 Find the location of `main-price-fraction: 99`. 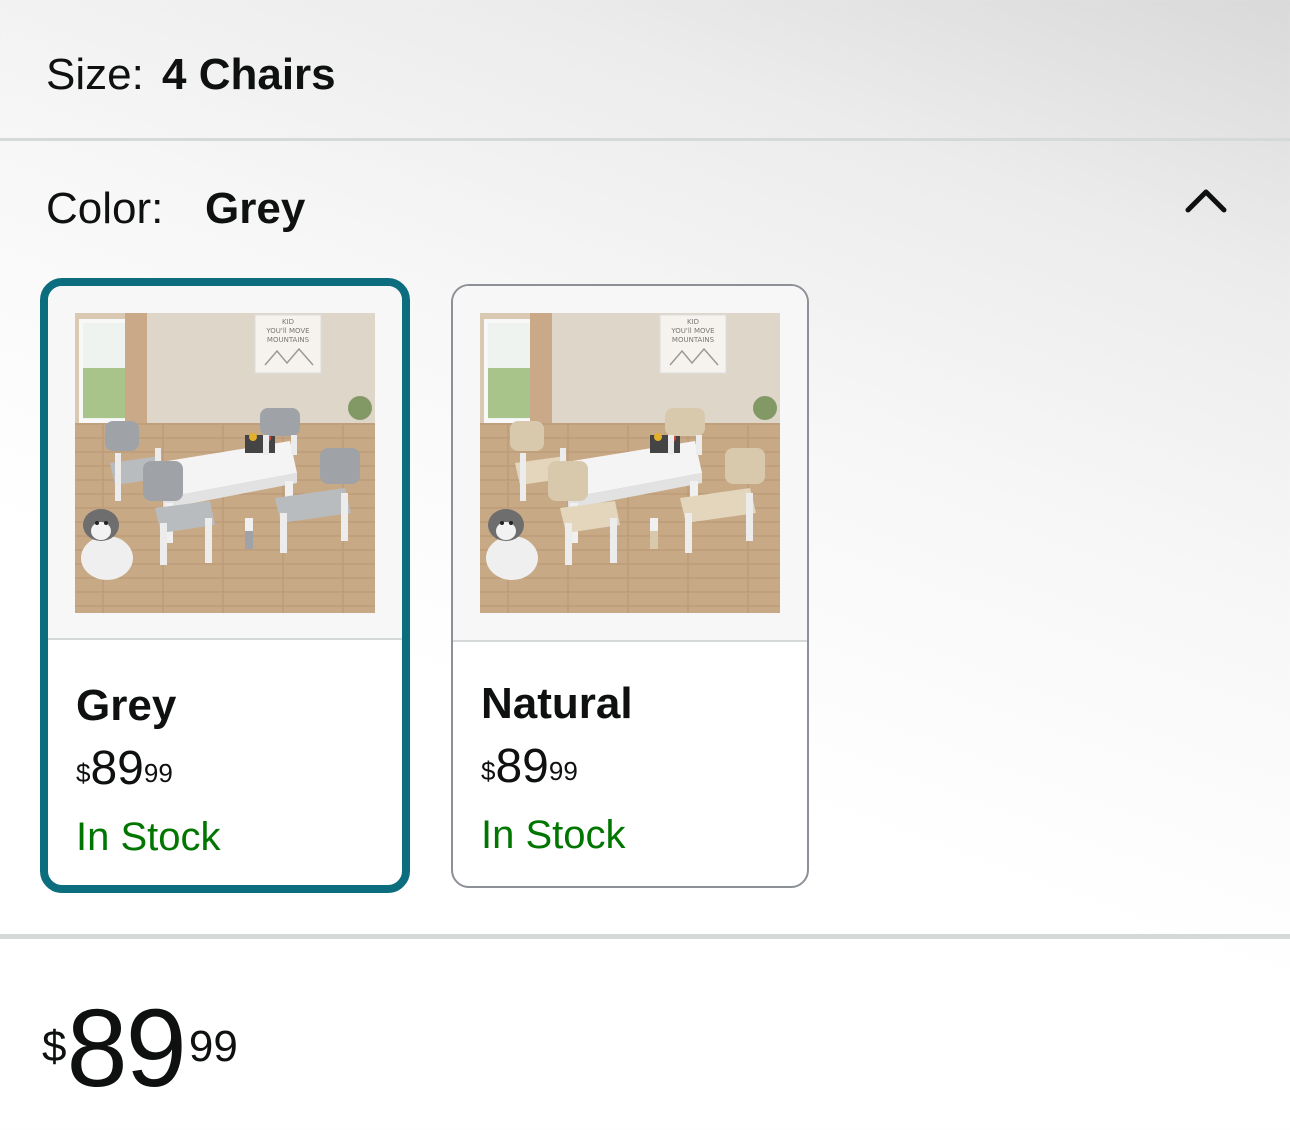

main-price-fraction: 99 is located at coordinates (213, 1046).